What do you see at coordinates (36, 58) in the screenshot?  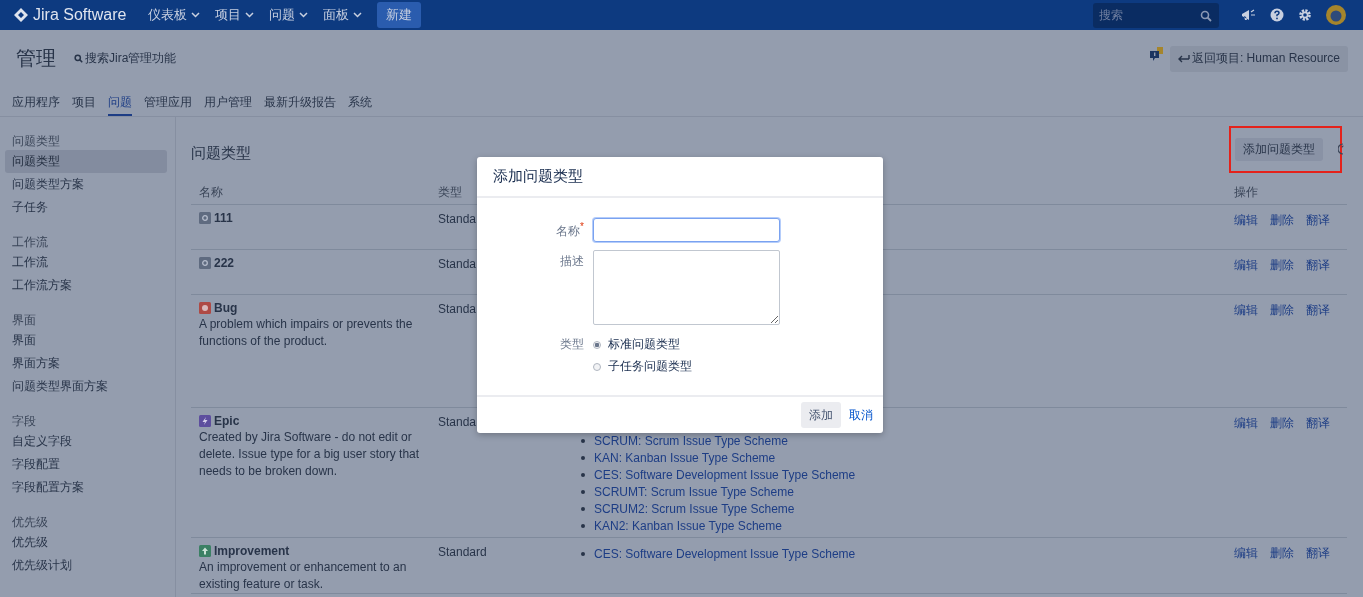 I see `page-title: 管理` at bounding box center [36, 58].